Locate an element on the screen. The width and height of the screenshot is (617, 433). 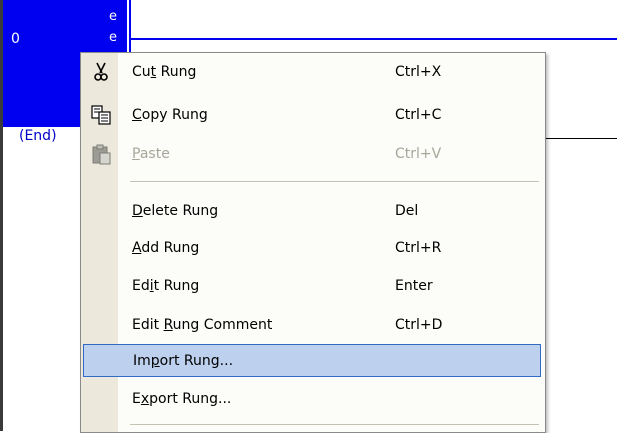
menu-item-shortcut: Ctrl+C is located at coordinates (418, 114).